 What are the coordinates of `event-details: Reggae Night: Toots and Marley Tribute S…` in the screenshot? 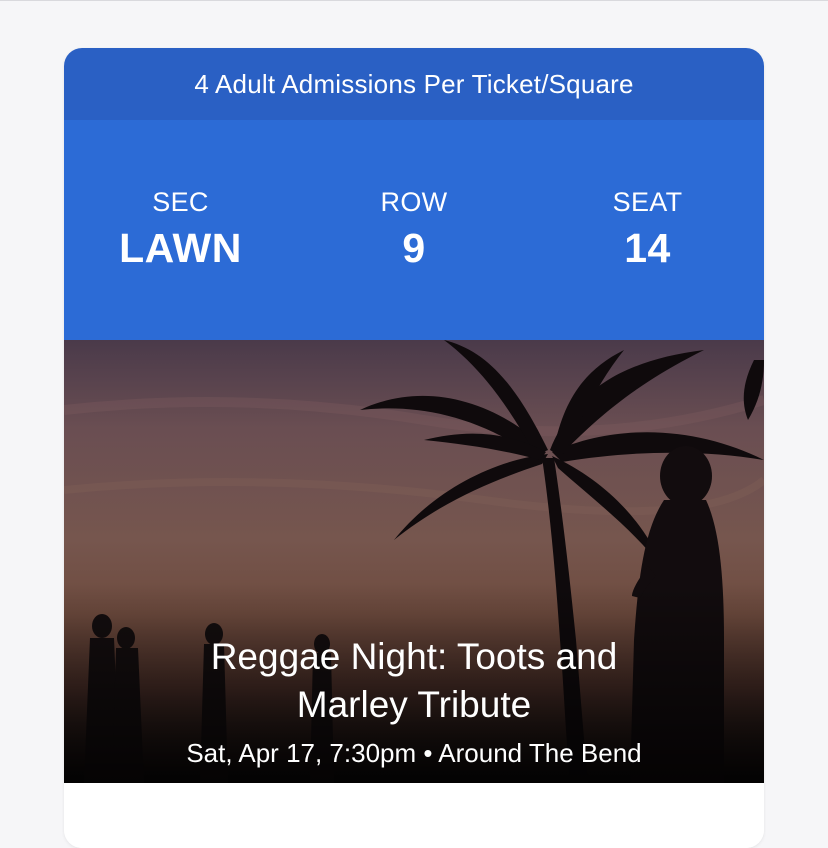 It's located at (414, 702).